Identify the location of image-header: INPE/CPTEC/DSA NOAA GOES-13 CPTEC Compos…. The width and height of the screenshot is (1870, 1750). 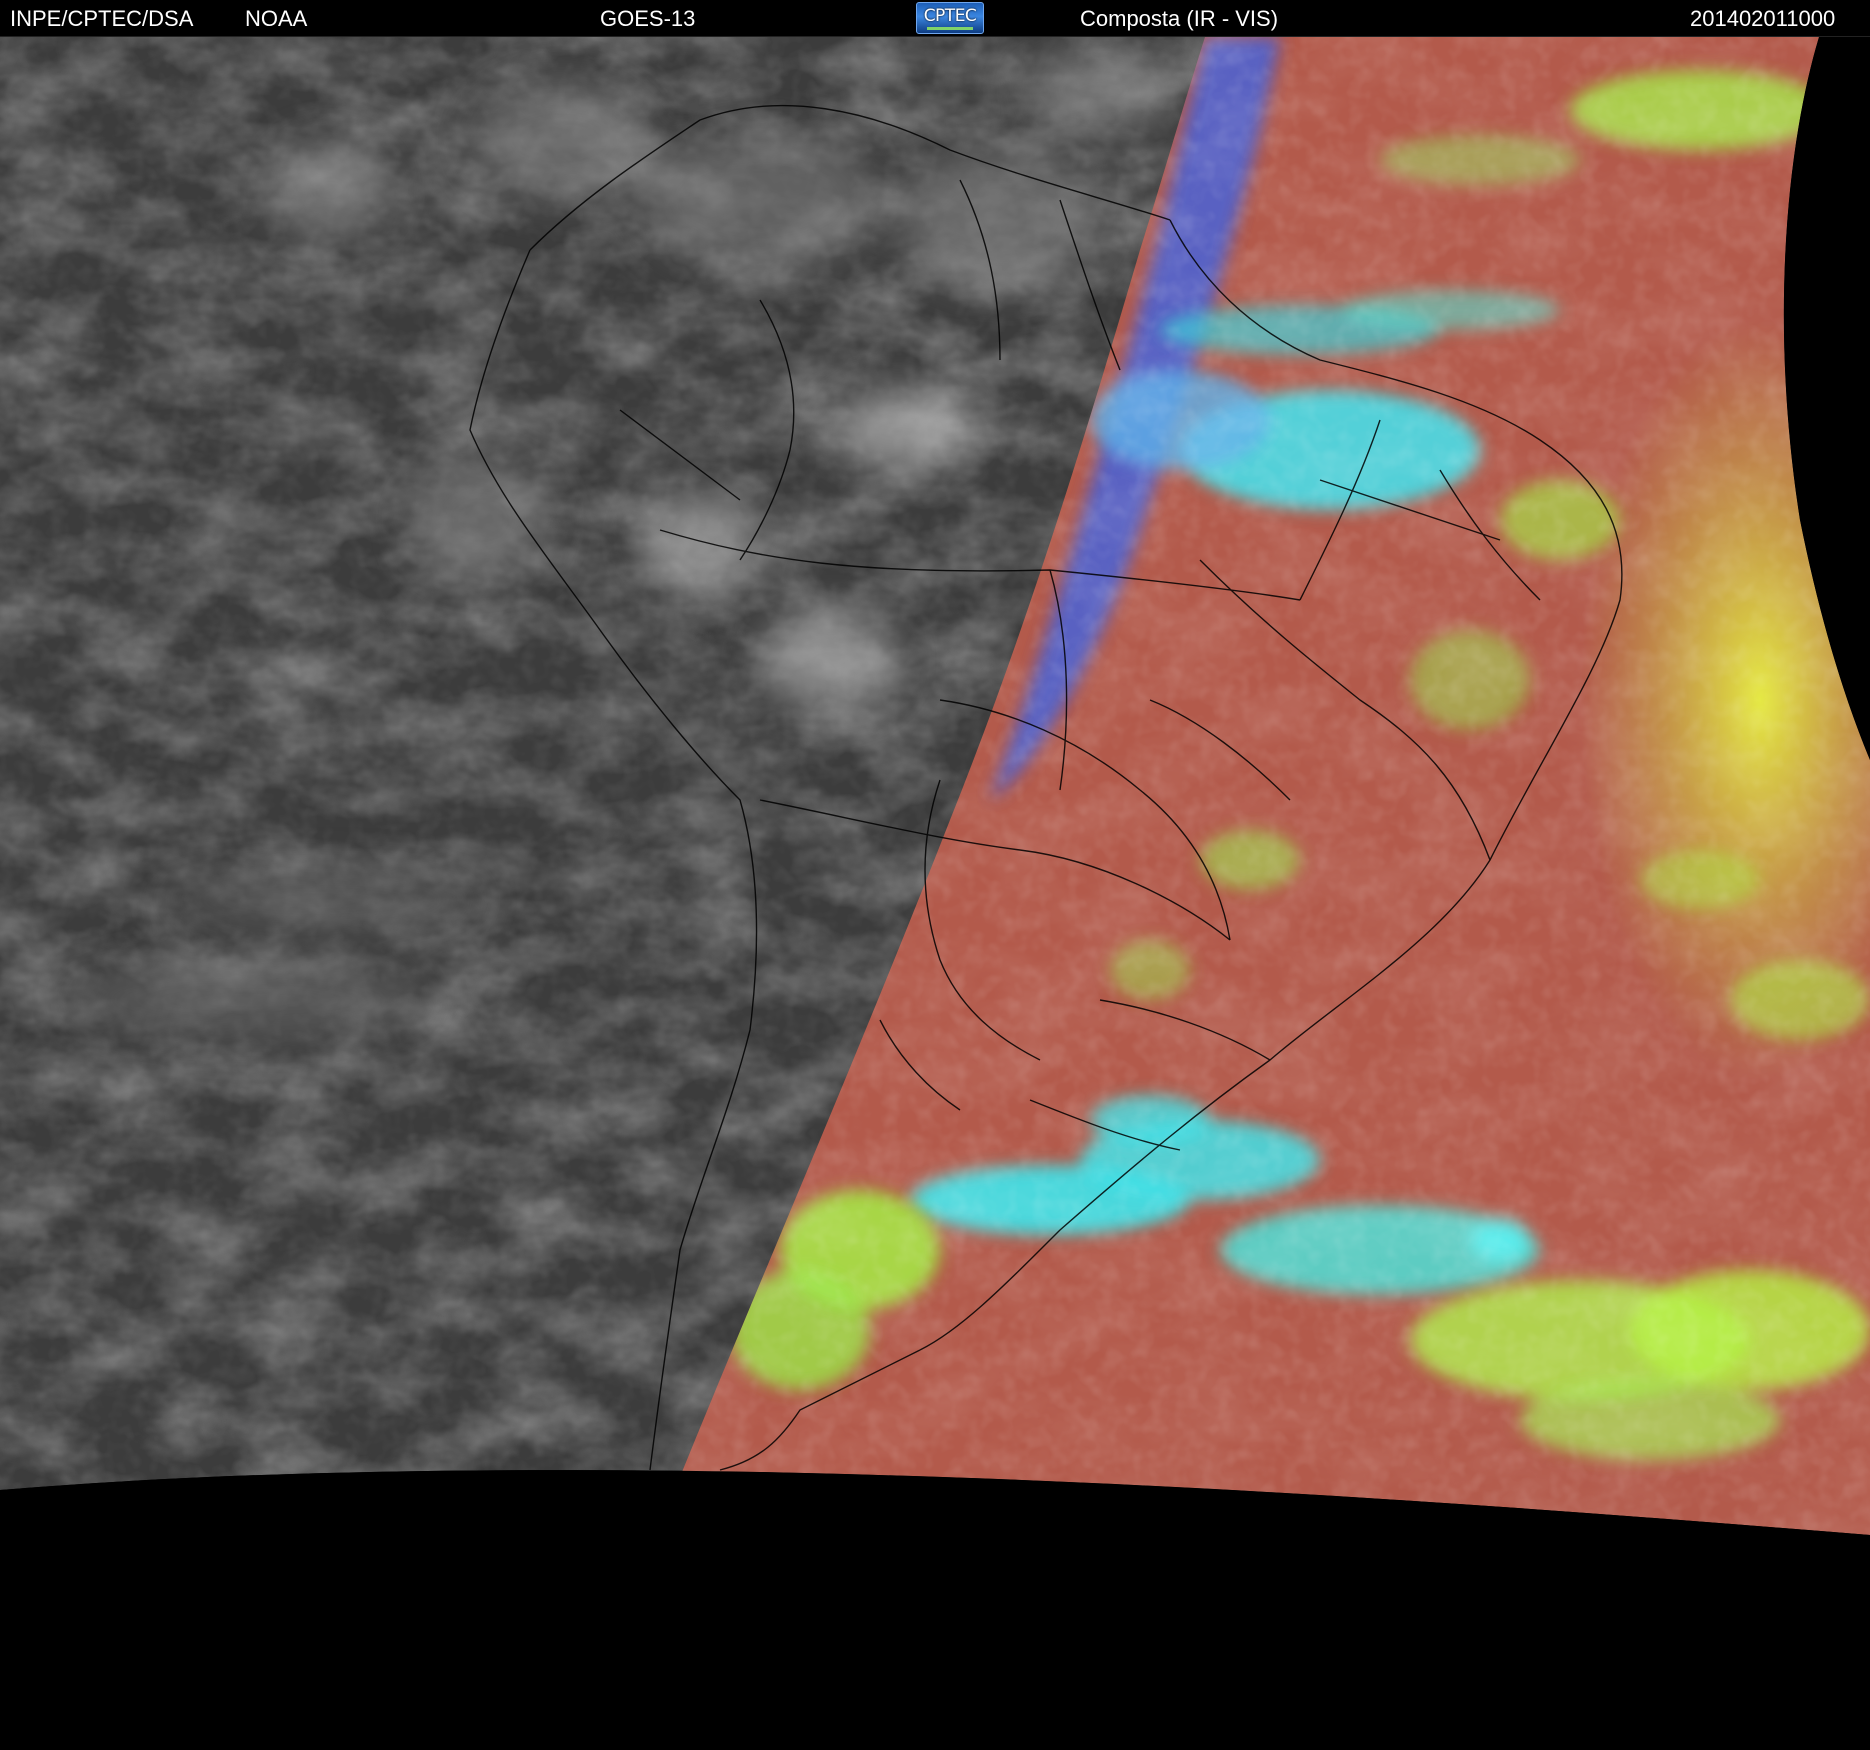
(935, 18).